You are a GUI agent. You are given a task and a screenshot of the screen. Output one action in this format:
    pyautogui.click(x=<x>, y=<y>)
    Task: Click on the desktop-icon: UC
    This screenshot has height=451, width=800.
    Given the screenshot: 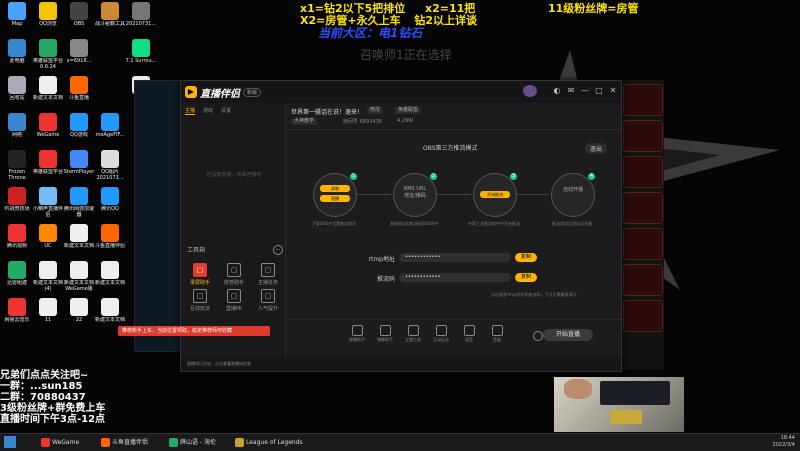 What is the action you would take?
    pyautogui.click(x=48, y=239)
    